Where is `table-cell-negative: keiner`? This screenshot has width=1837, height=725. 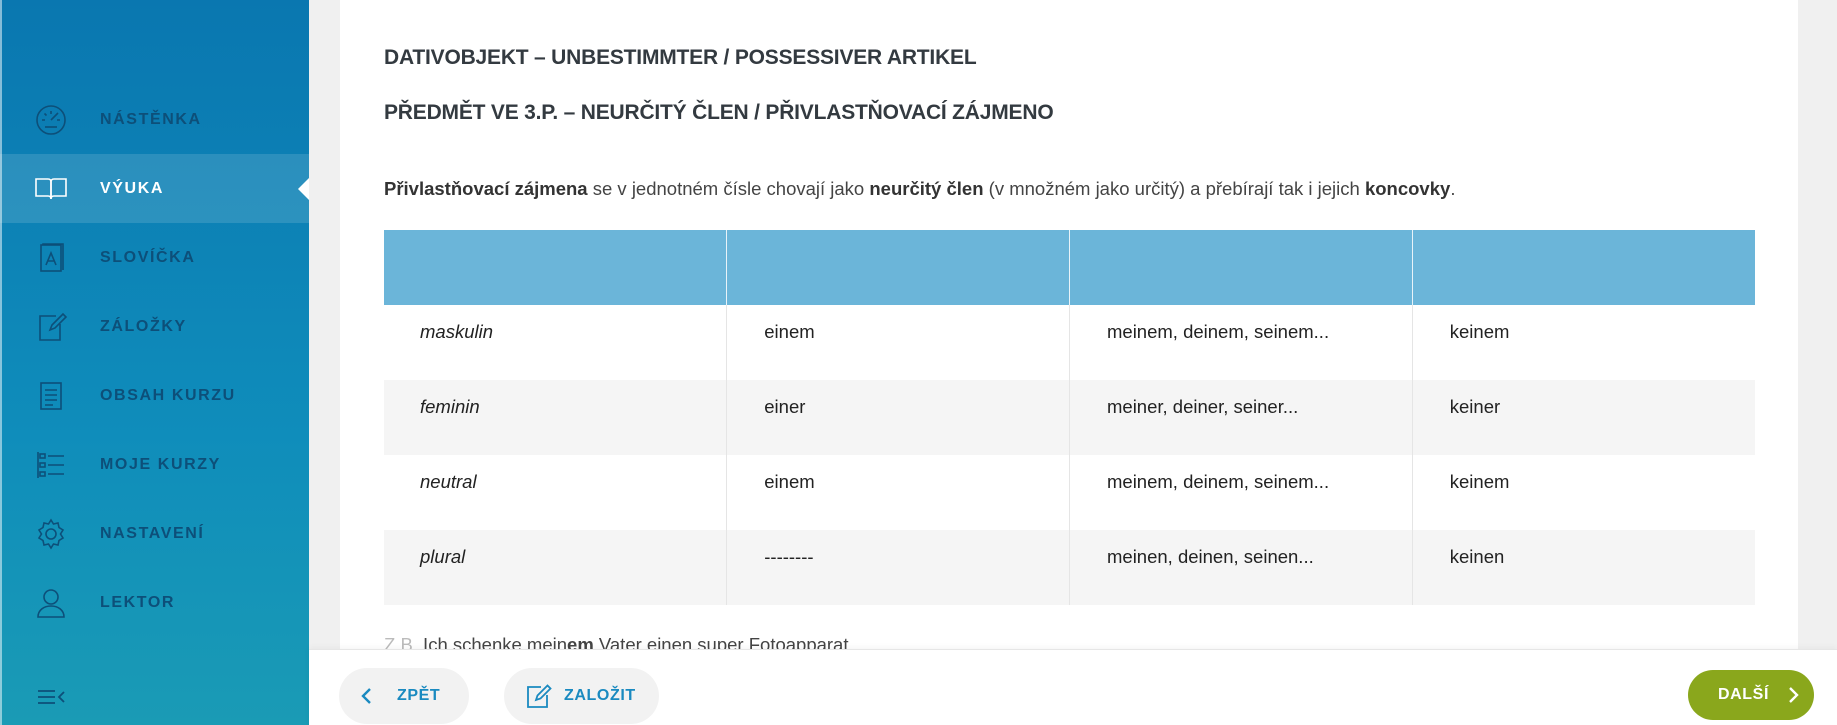 table-cell-negative: keiner is located at coordinates (1583, 417).